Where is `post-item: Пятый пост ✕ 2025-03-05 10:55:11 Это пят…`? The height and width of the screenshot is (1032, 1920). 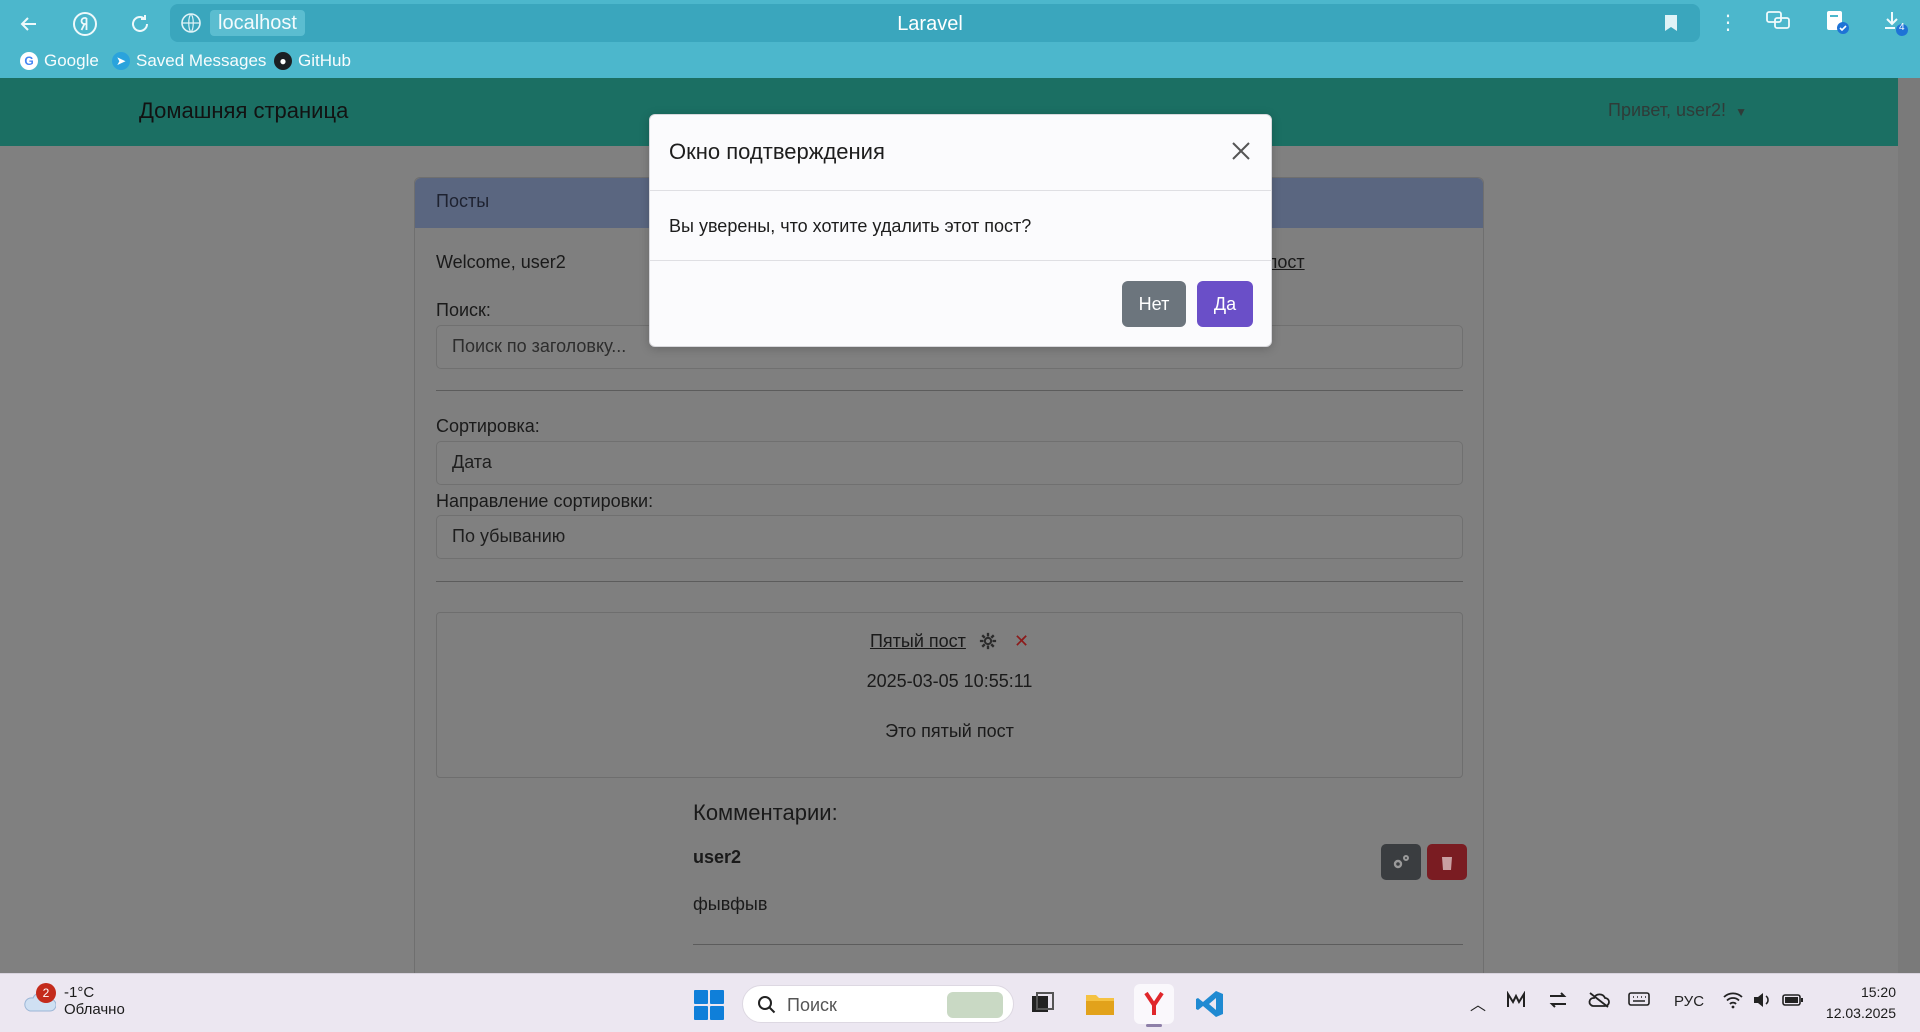 post-item: Пятый пост ✕ 2025-03-05 10:55:11 Это пят… is located at coordinates (949, 695).